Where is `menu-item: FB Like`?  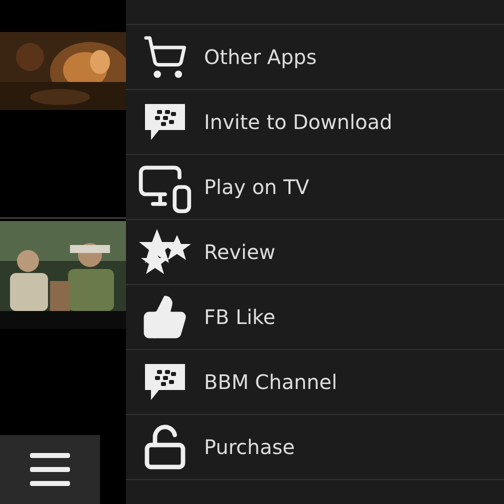 menu-item: FB Like is located at coordinates (240, 317).